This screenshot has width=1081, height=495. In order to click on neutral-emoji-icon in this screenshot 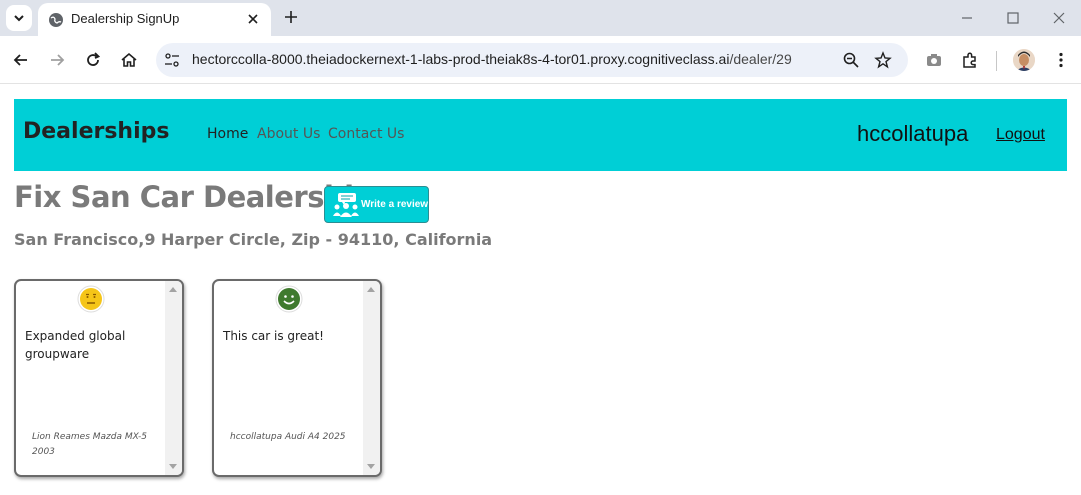, I will do `click(91, 299)`.